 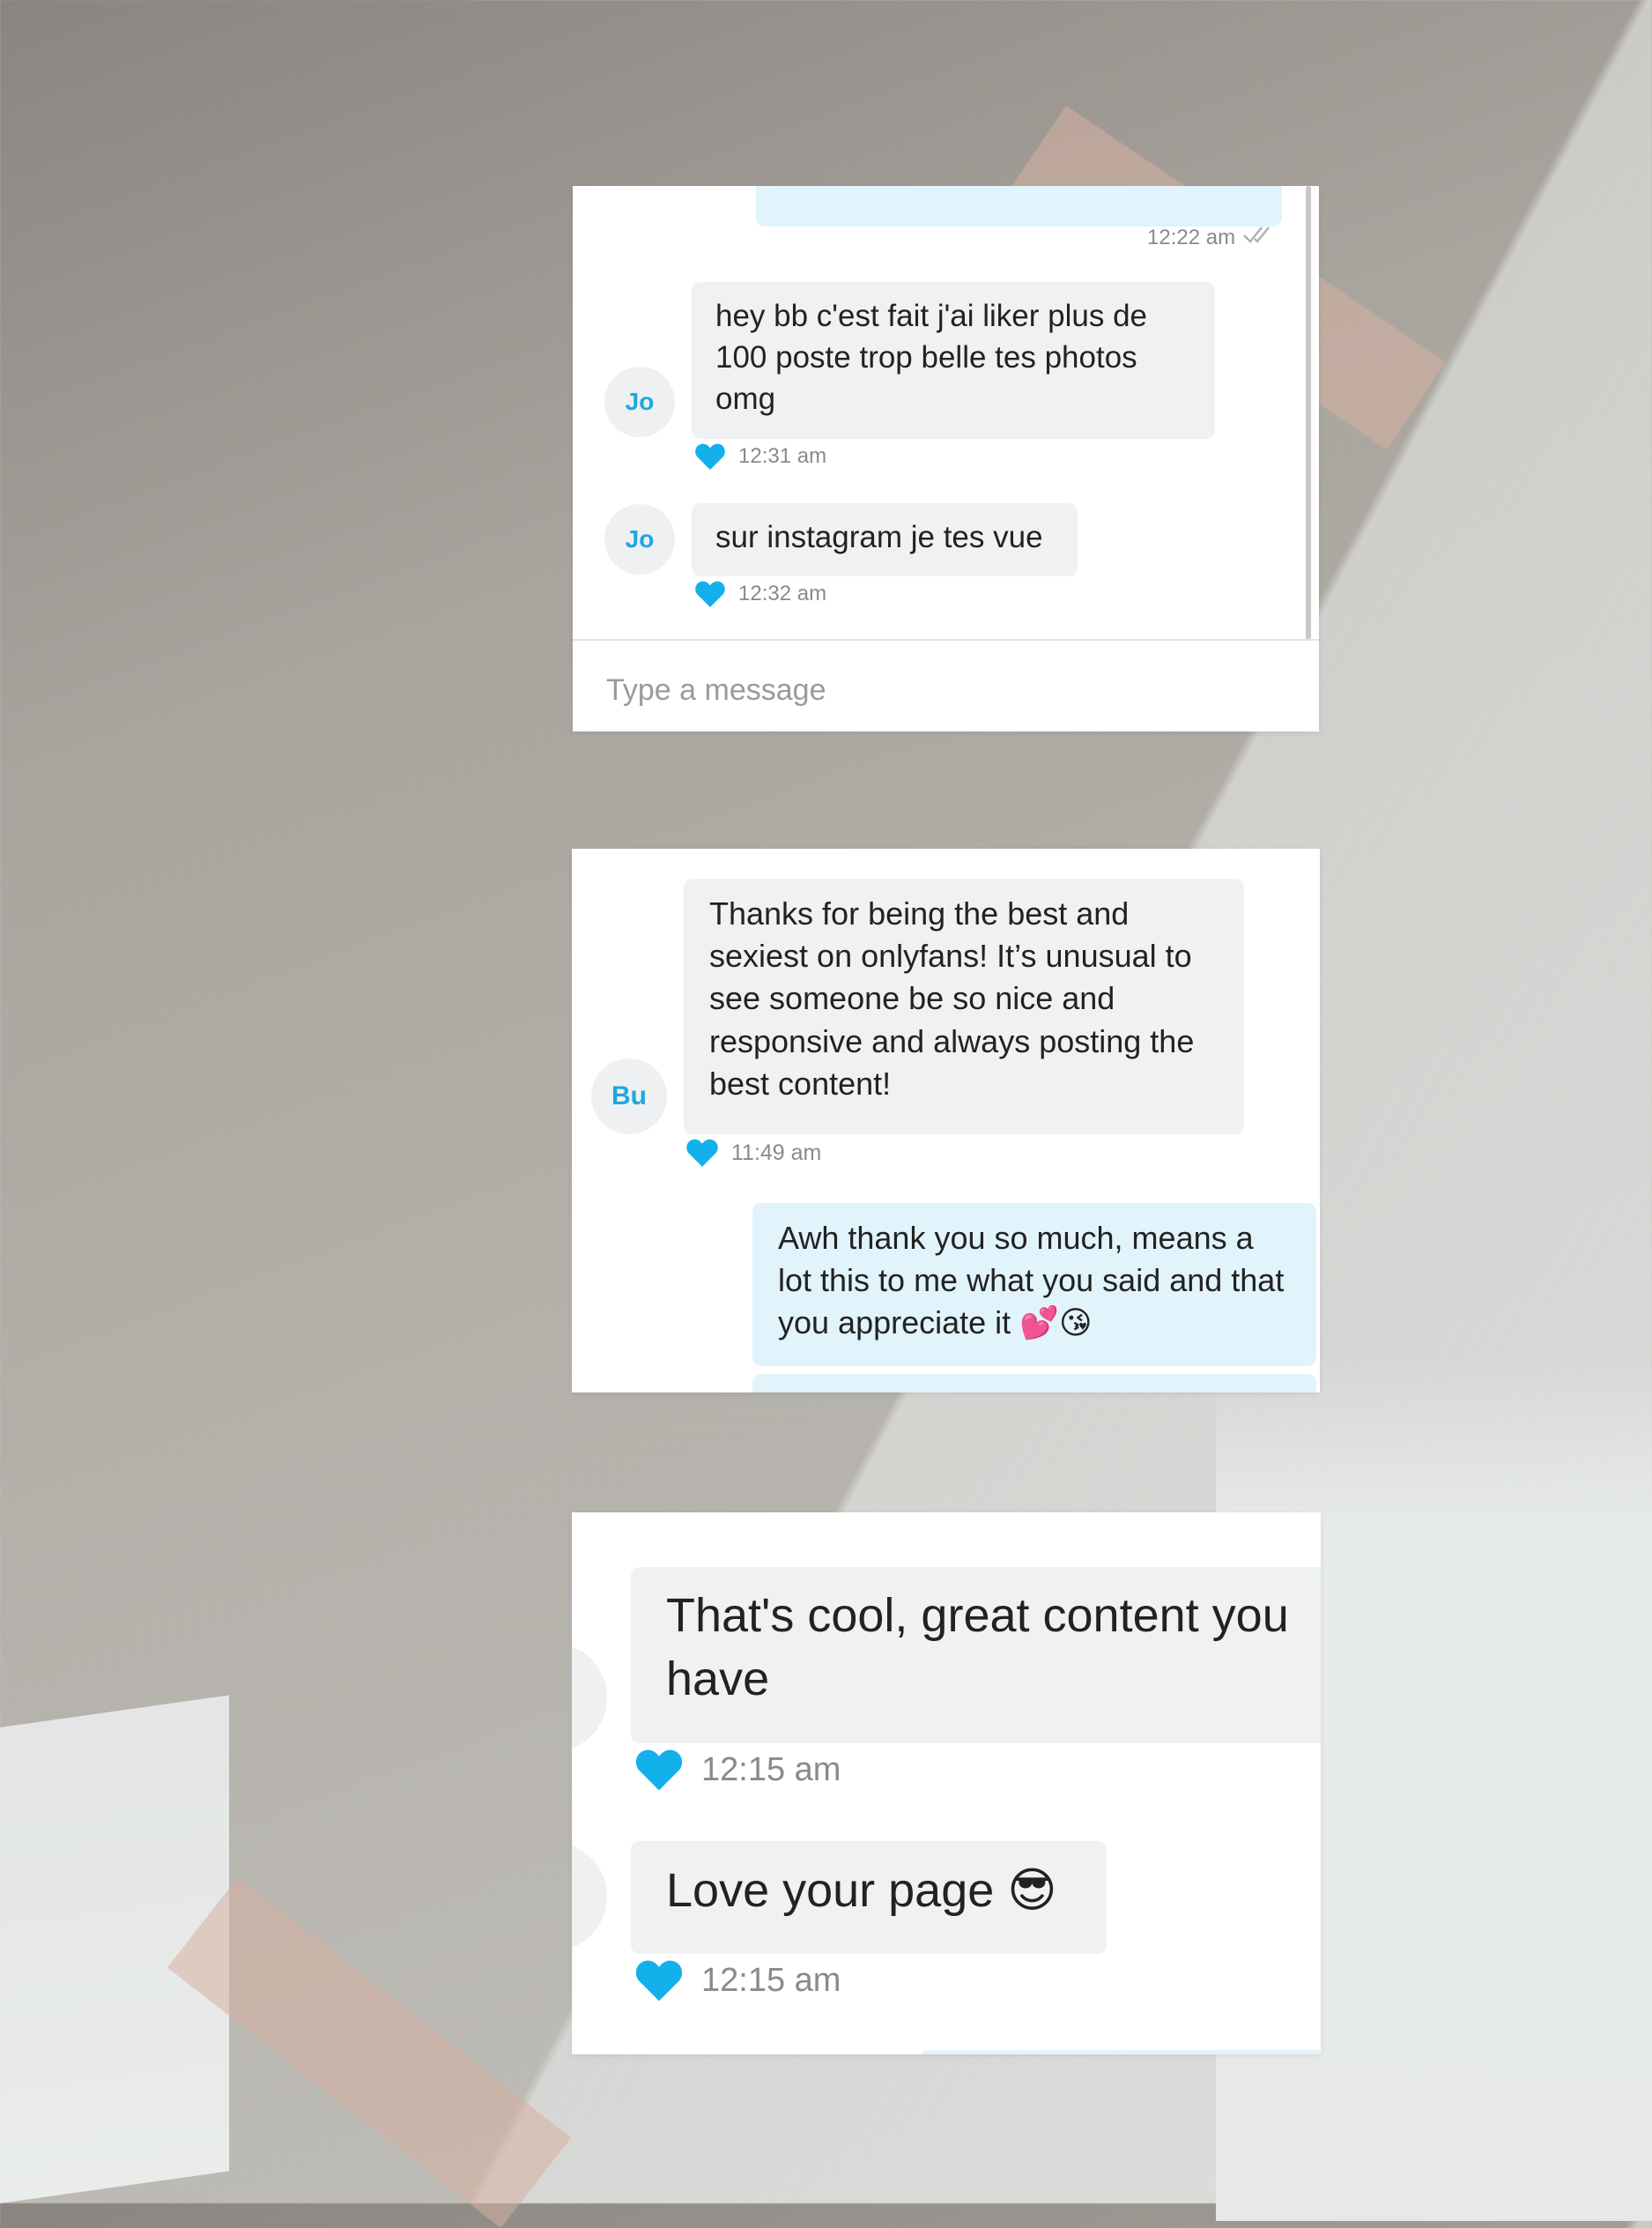 What do you see at coordinates (830, 1890) in the screenshot?
I see `message-text: Love your page` at bounding box center [830, 1890].